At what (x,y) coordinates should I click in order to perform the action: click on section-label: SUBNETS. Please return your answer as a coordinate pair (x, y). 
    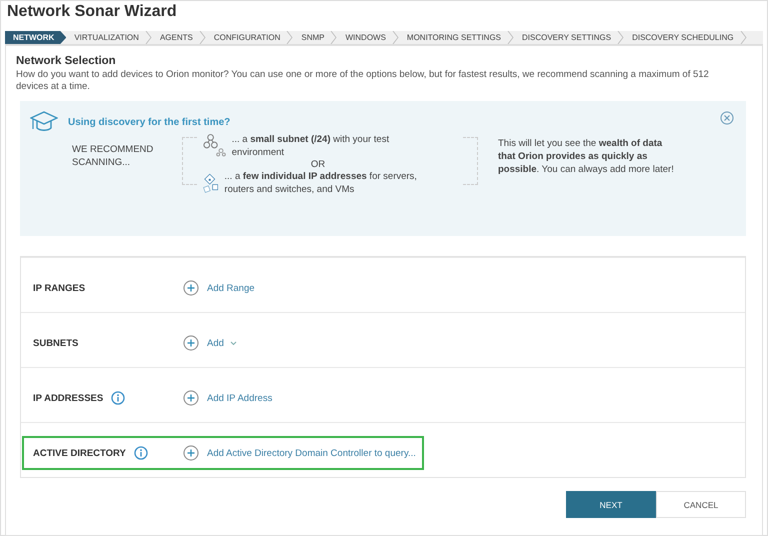
    Looking at the image, I should click on (55, 343).